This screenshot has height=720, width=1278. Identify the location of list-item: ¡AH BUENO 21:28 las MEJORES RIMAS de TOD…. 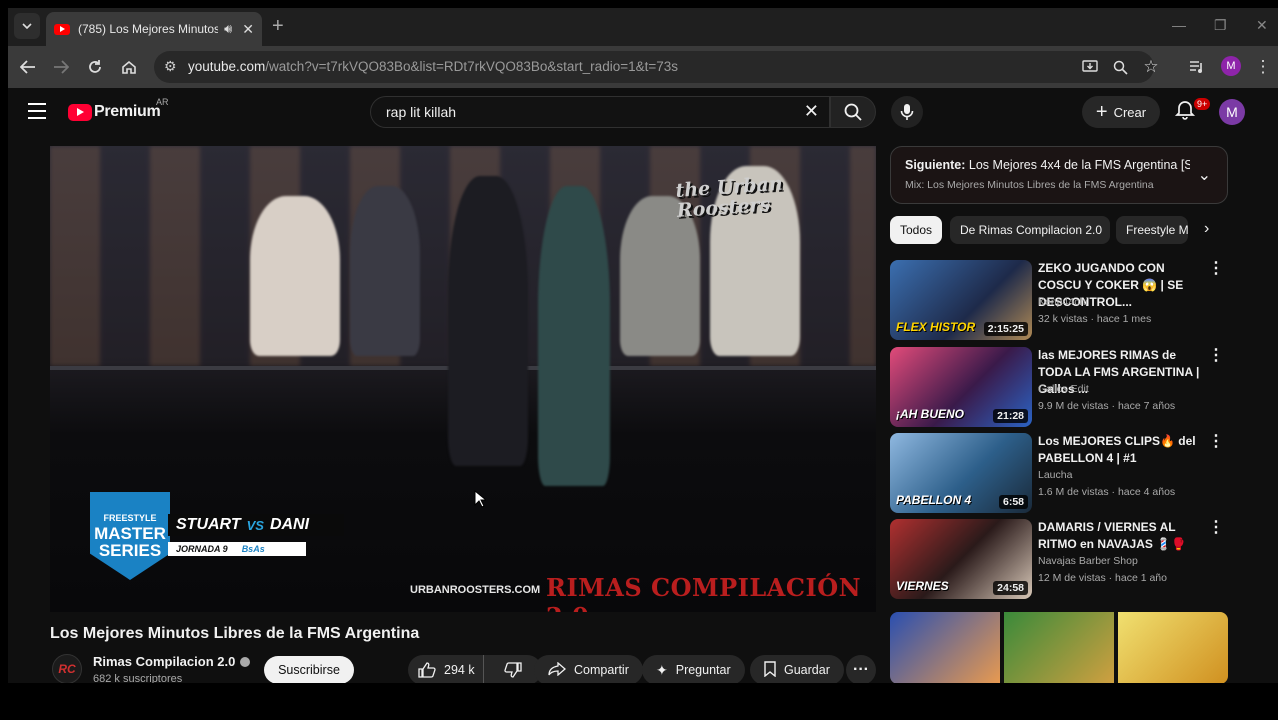
(1059, 387).